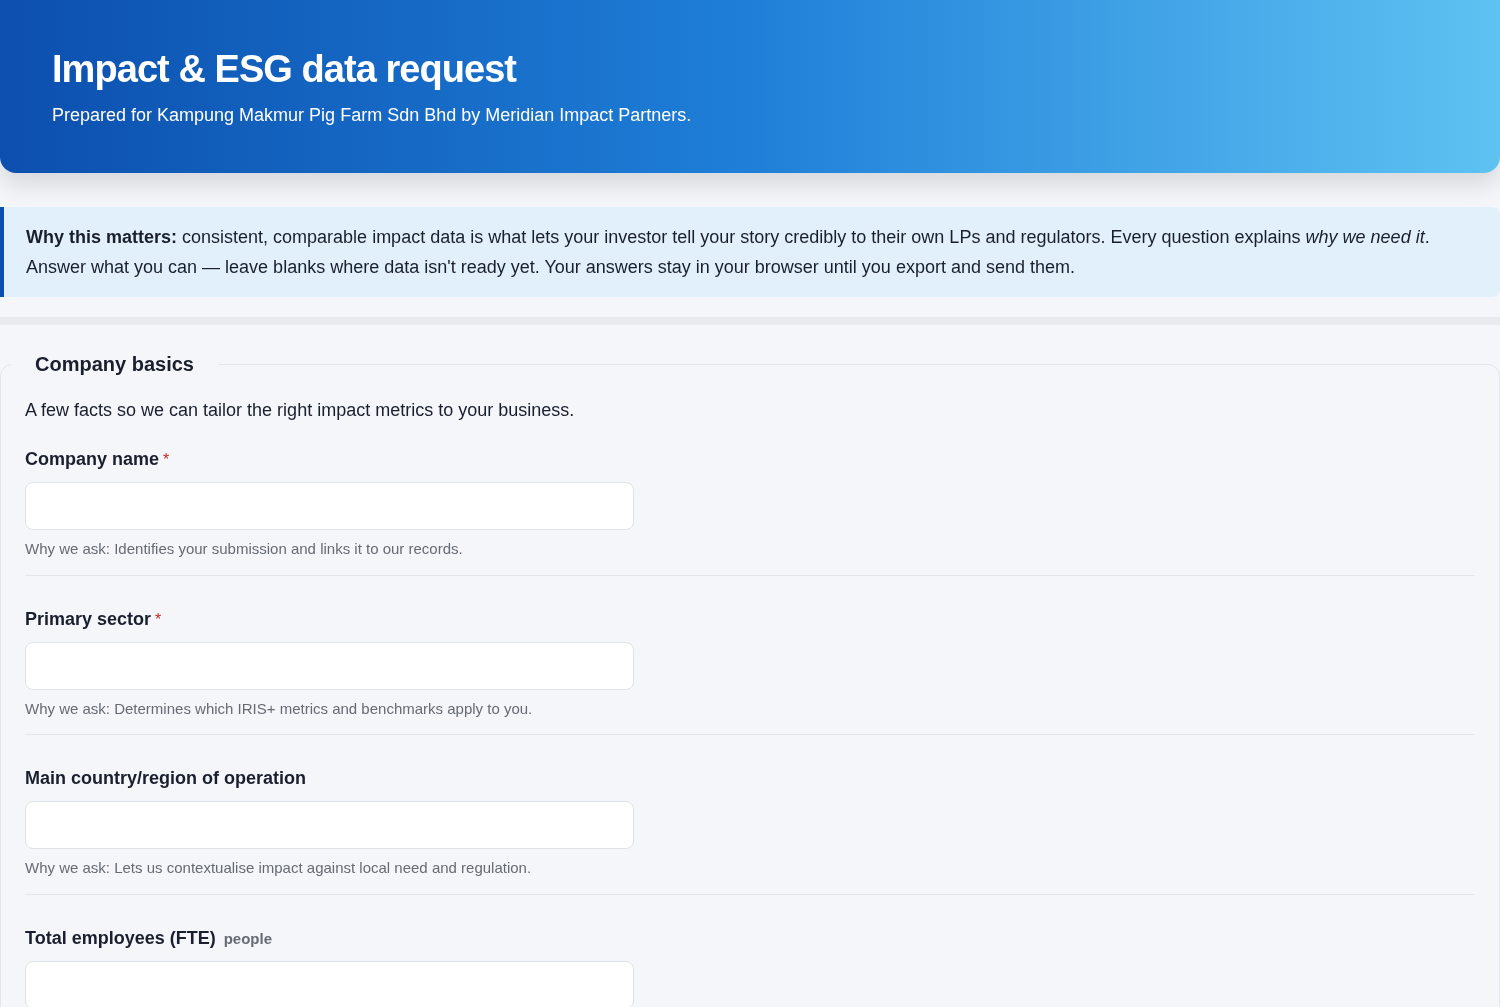 This screenshot has width=1500, height=1007. What do you see at coordinates (300, 410) in the screenshot?
I see `section-intro: A few facts so we can tailor the right impact metrics to your business.` at bounding box center [300, 410].